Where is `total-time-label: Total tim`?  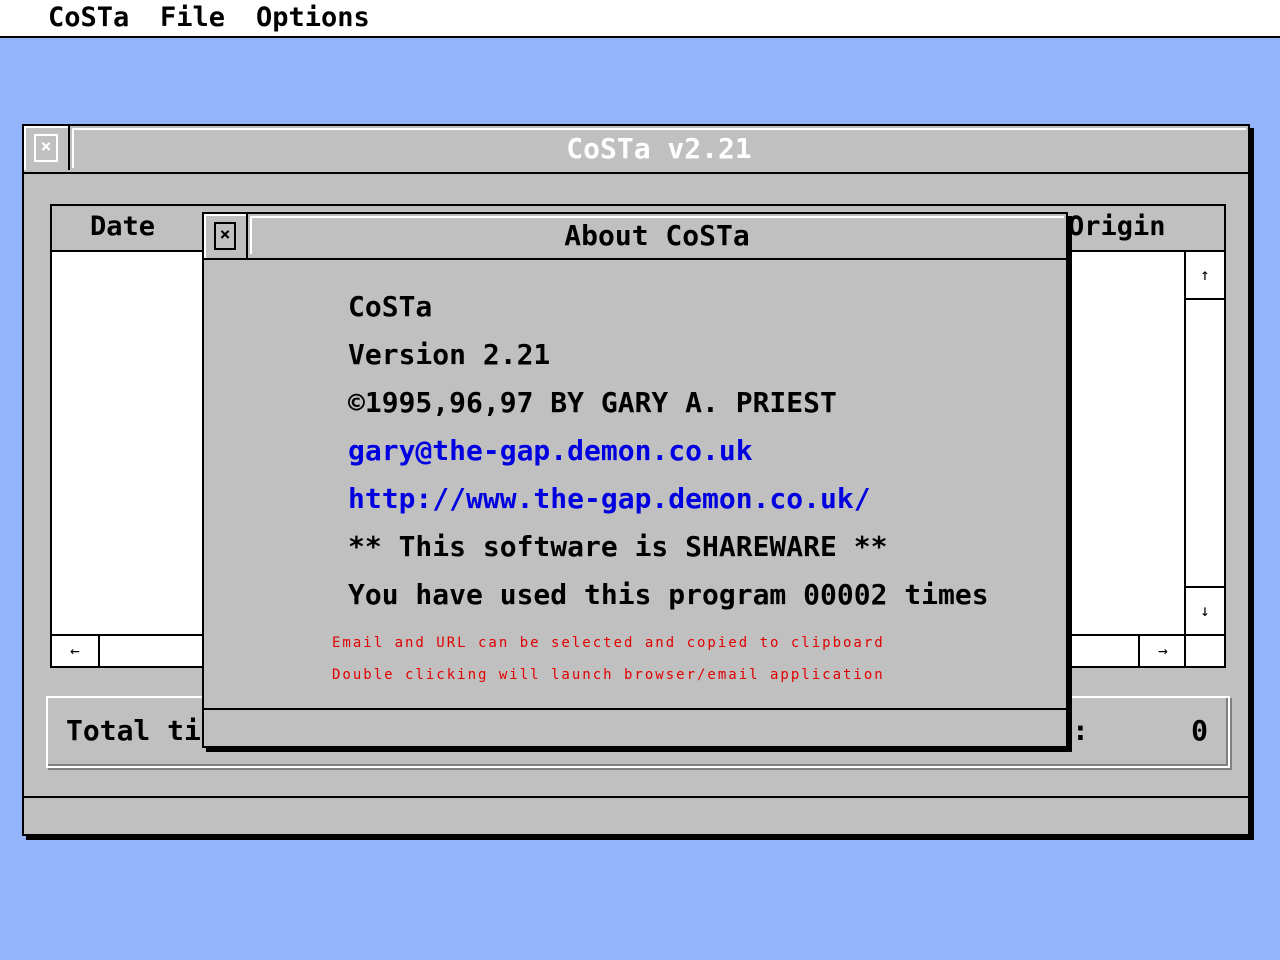 total-time-label: Total tim is located at coordinates (142, 730).